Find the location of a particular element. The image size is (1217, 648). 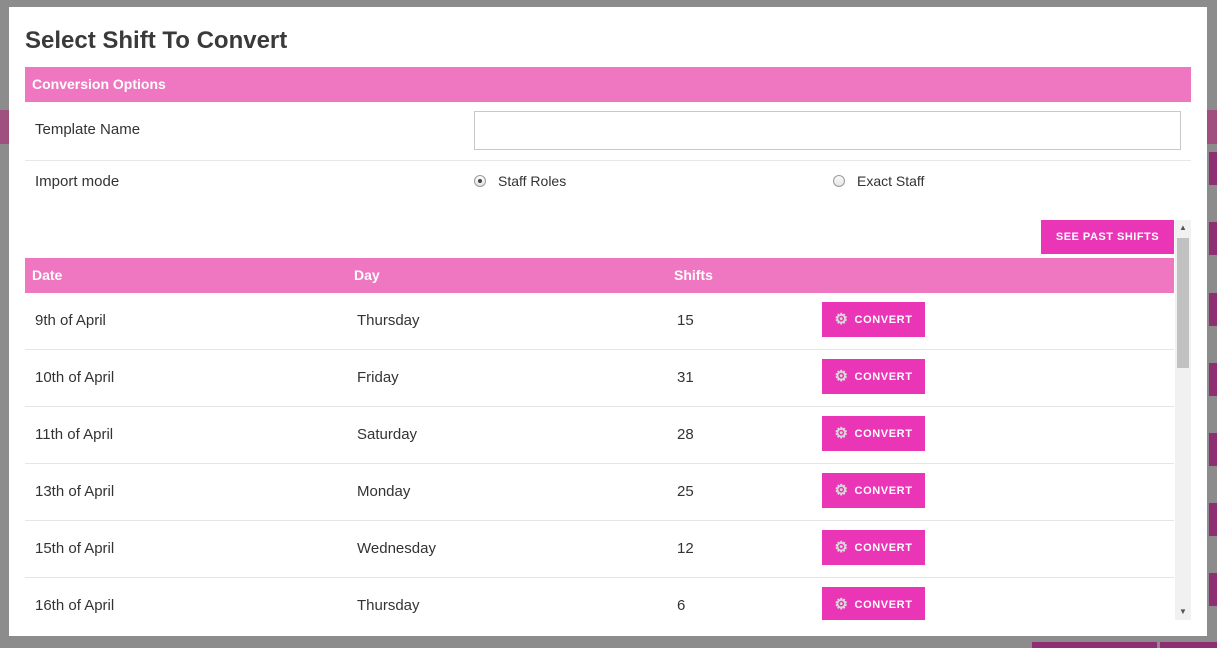

row-shifts: 12 is located at coordinates (685, 548).